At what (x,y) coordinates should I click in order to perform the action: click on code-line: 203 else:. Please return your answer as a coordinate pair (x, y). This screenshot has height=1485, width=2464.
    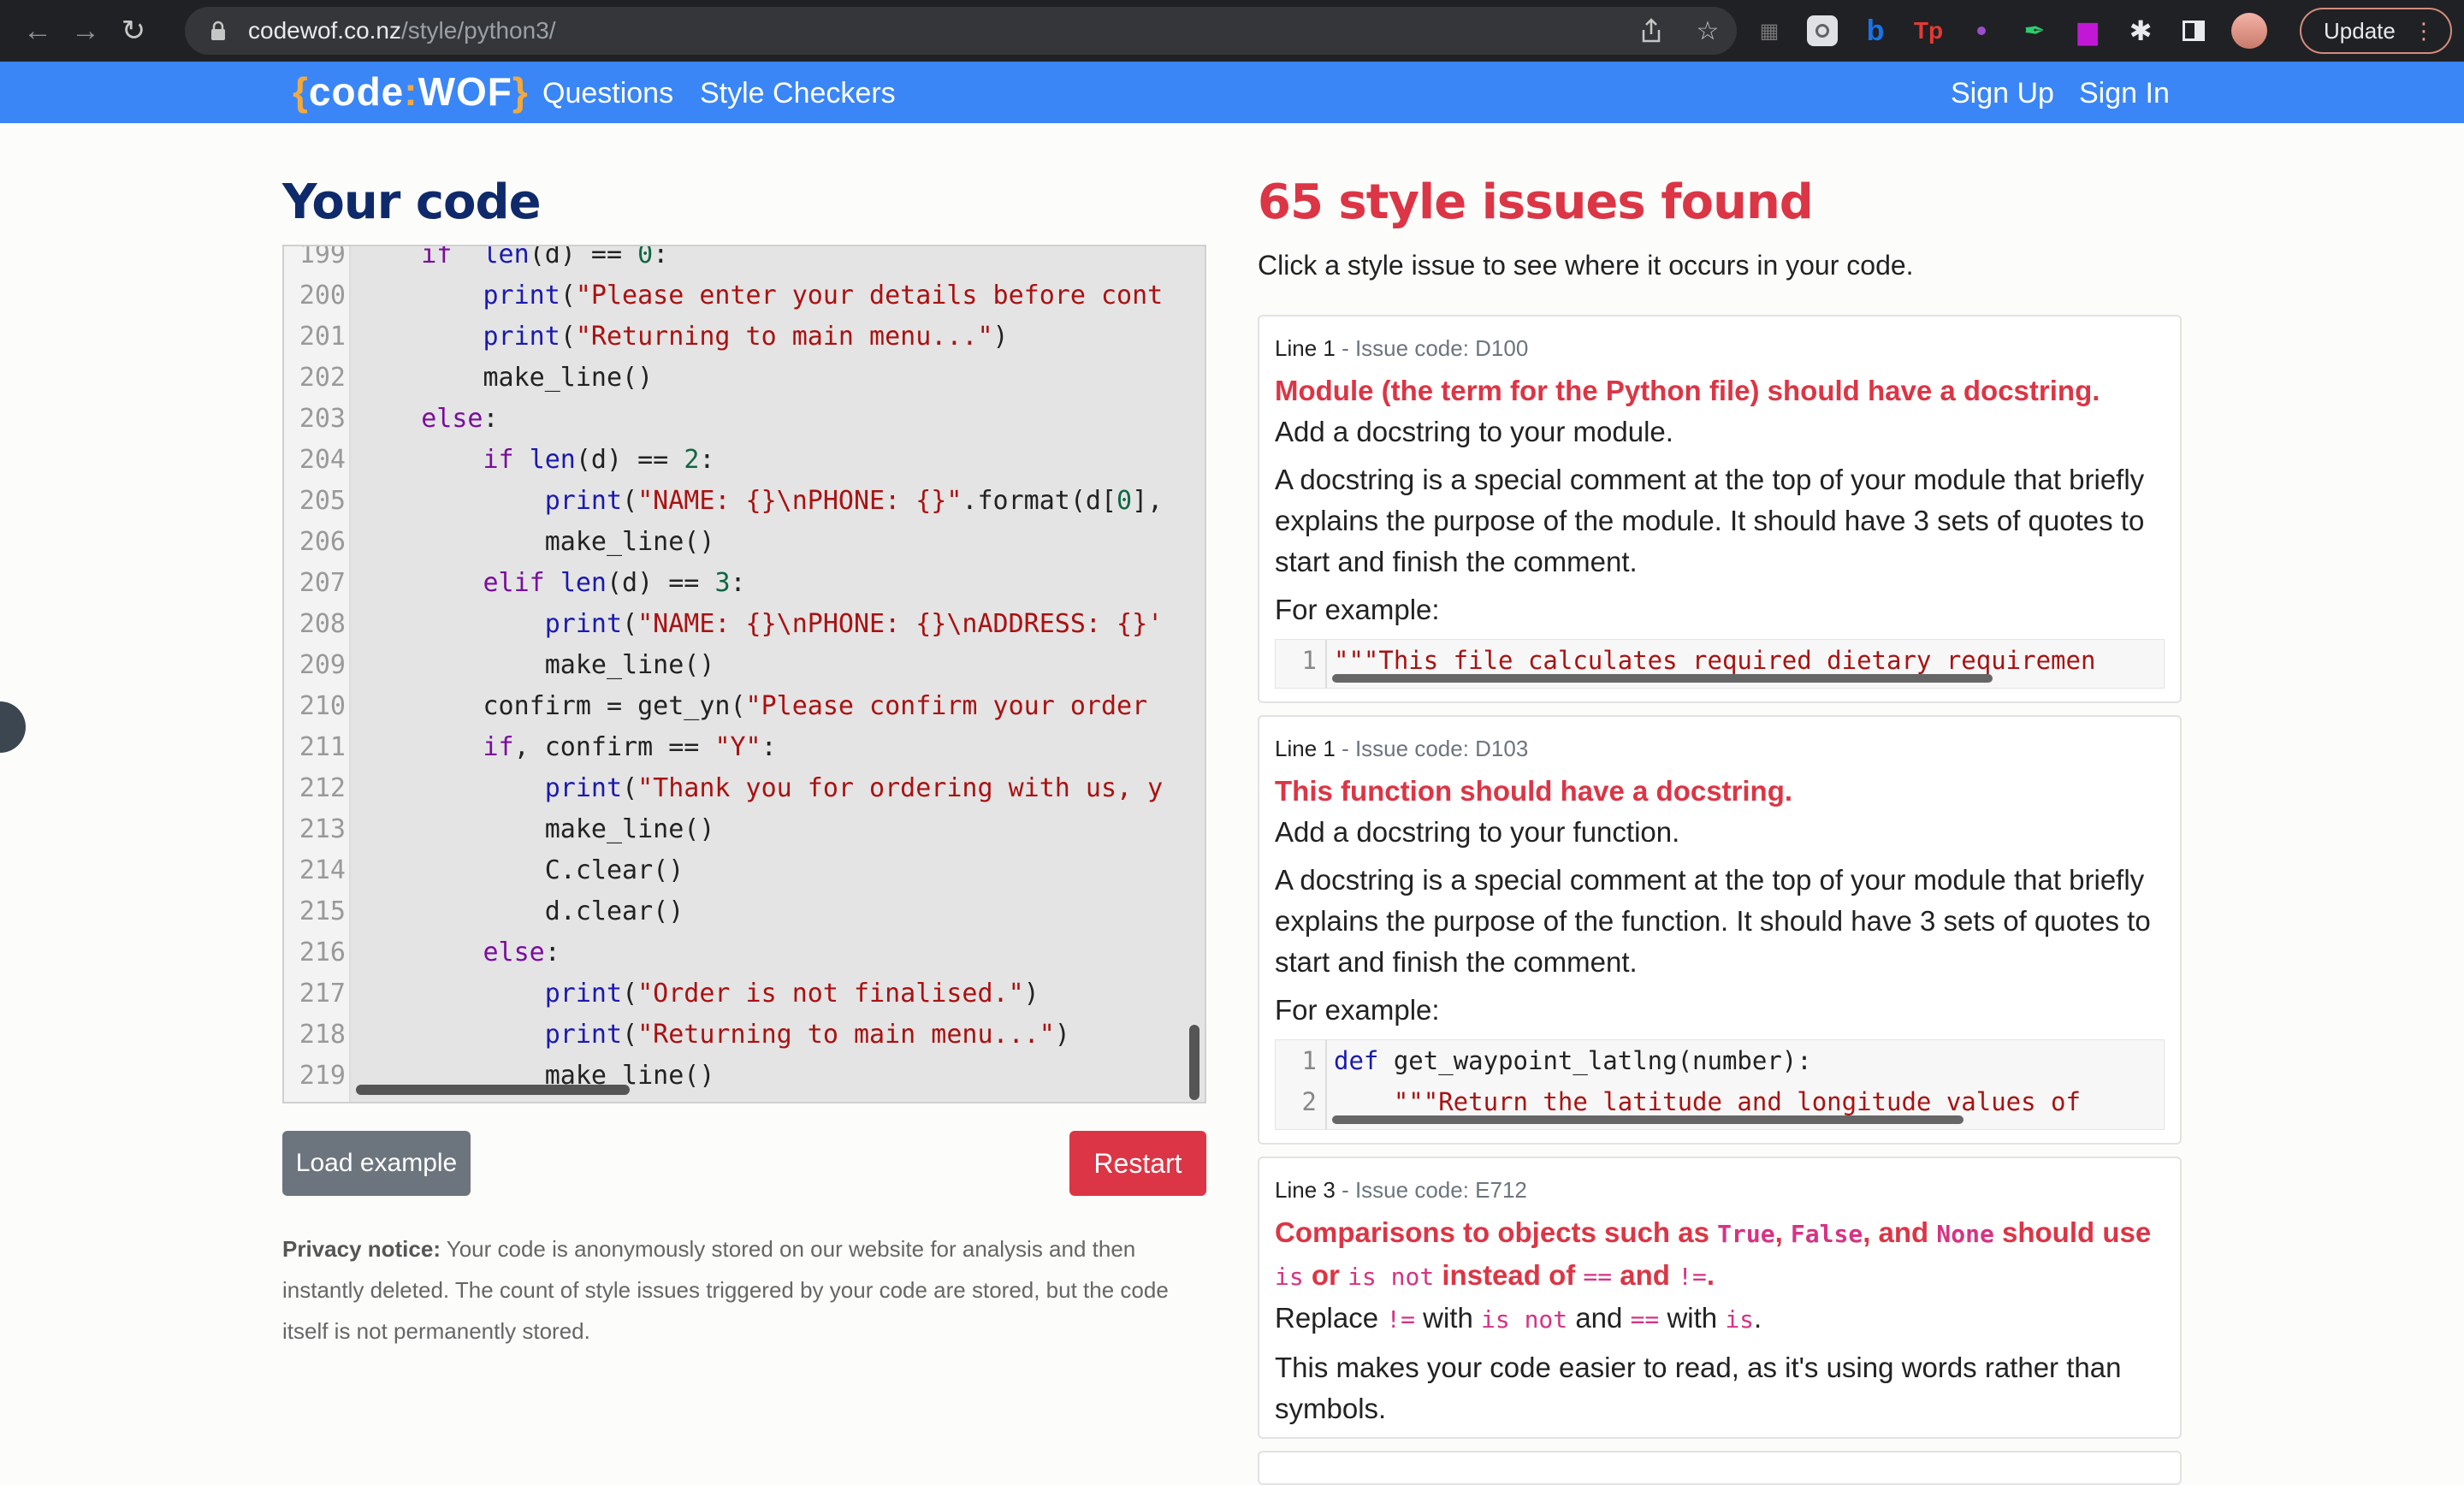
    Looking at the image, I should click on (744, 419).